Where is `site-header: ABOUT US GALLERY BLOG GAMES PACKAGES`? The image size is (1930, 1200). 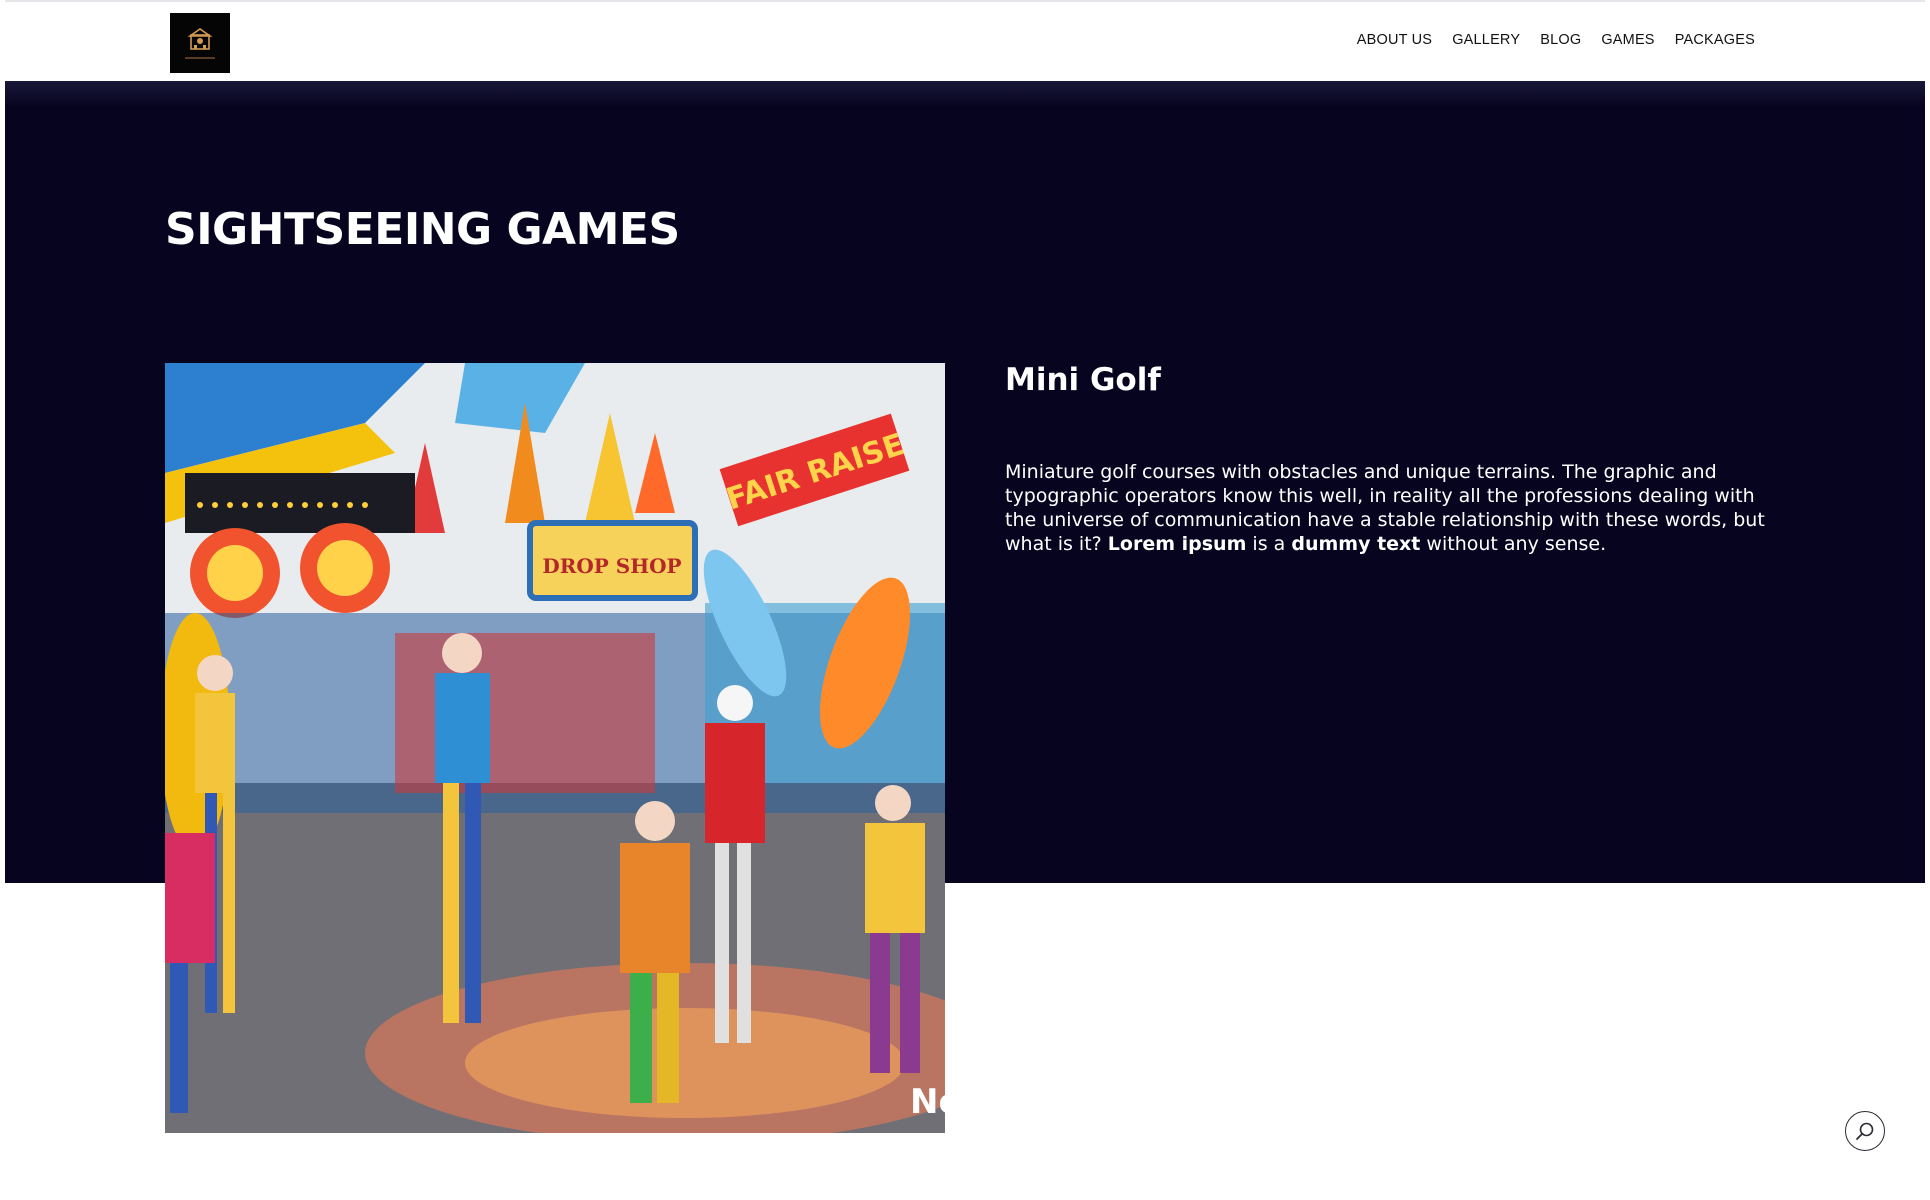 site-header: ABOUT US GALLERY BLOG GAMES PACKAGES is located at coordinates (965, 40).